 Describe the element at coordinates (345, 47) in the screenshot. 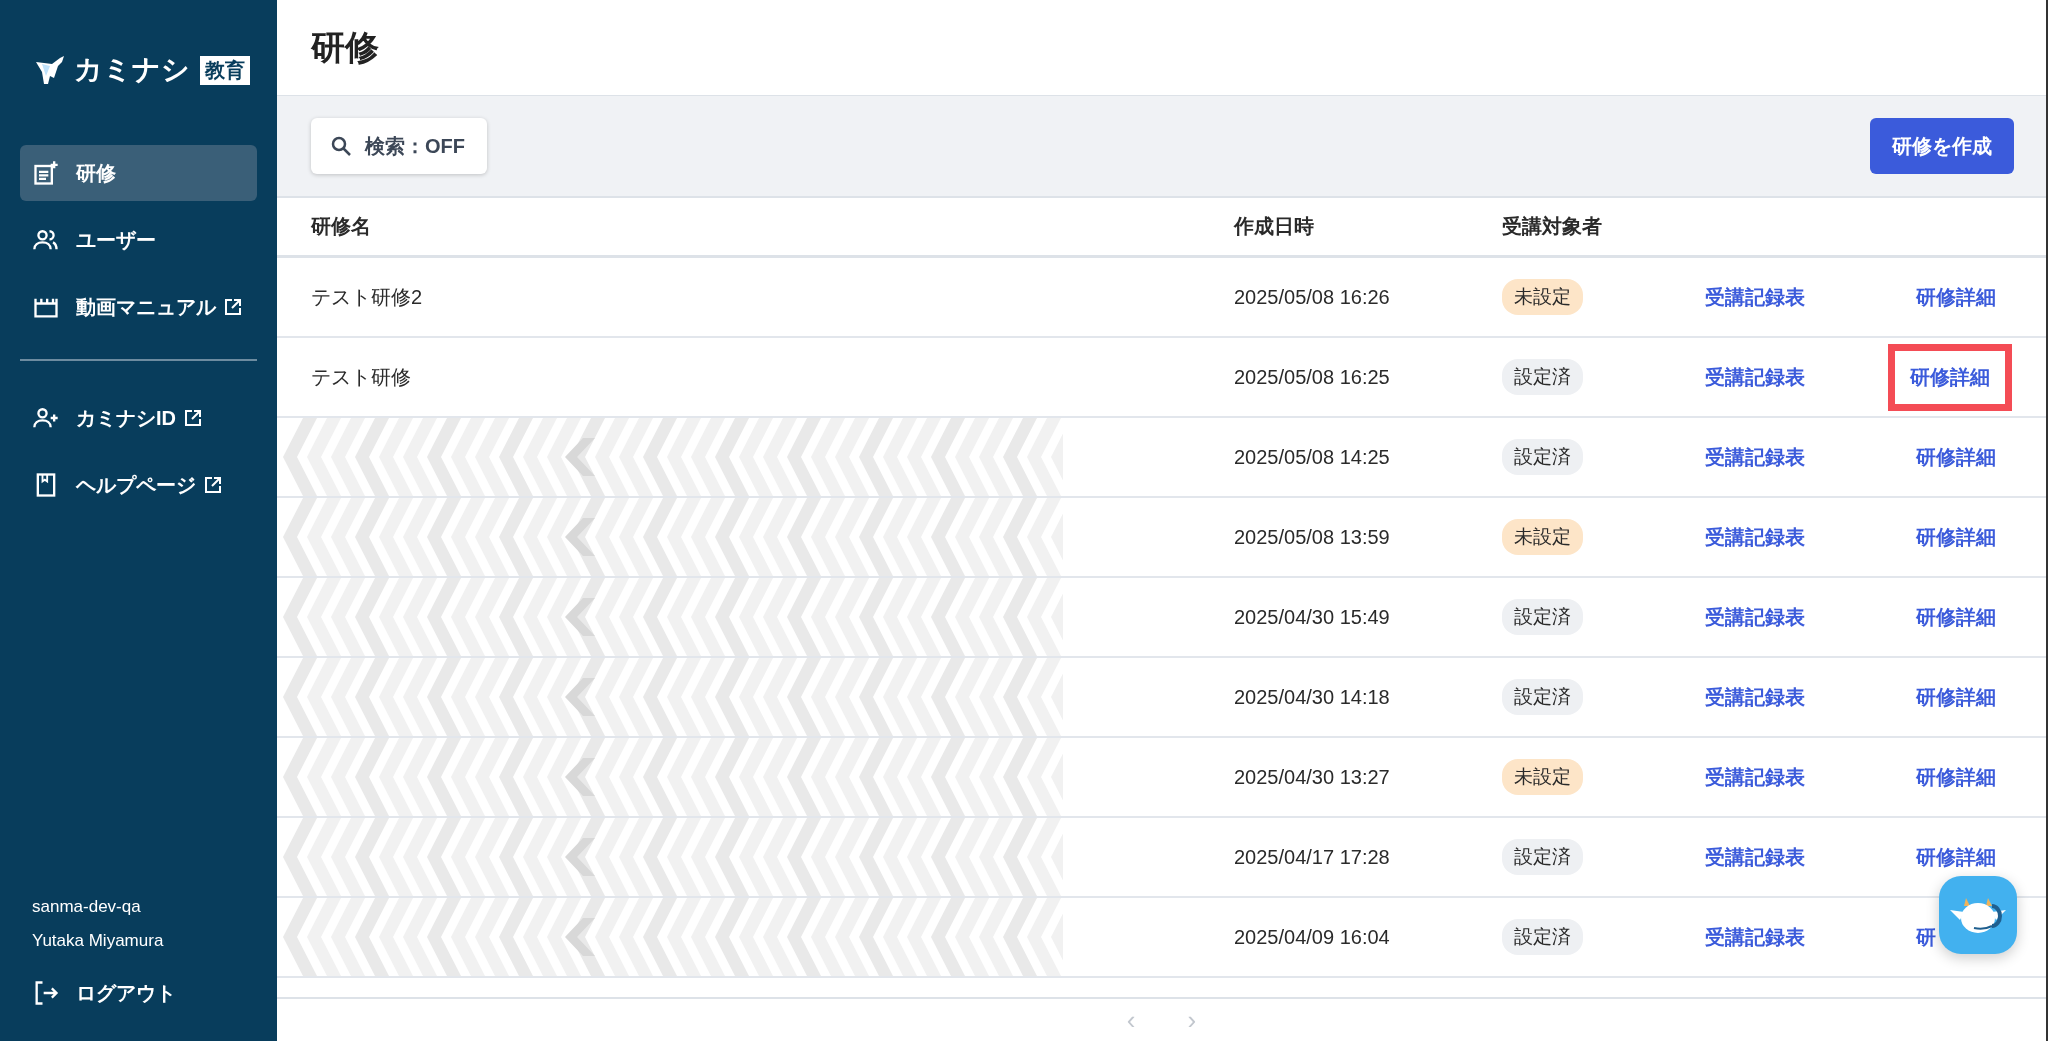

I see `page-title: 研修` at that location.